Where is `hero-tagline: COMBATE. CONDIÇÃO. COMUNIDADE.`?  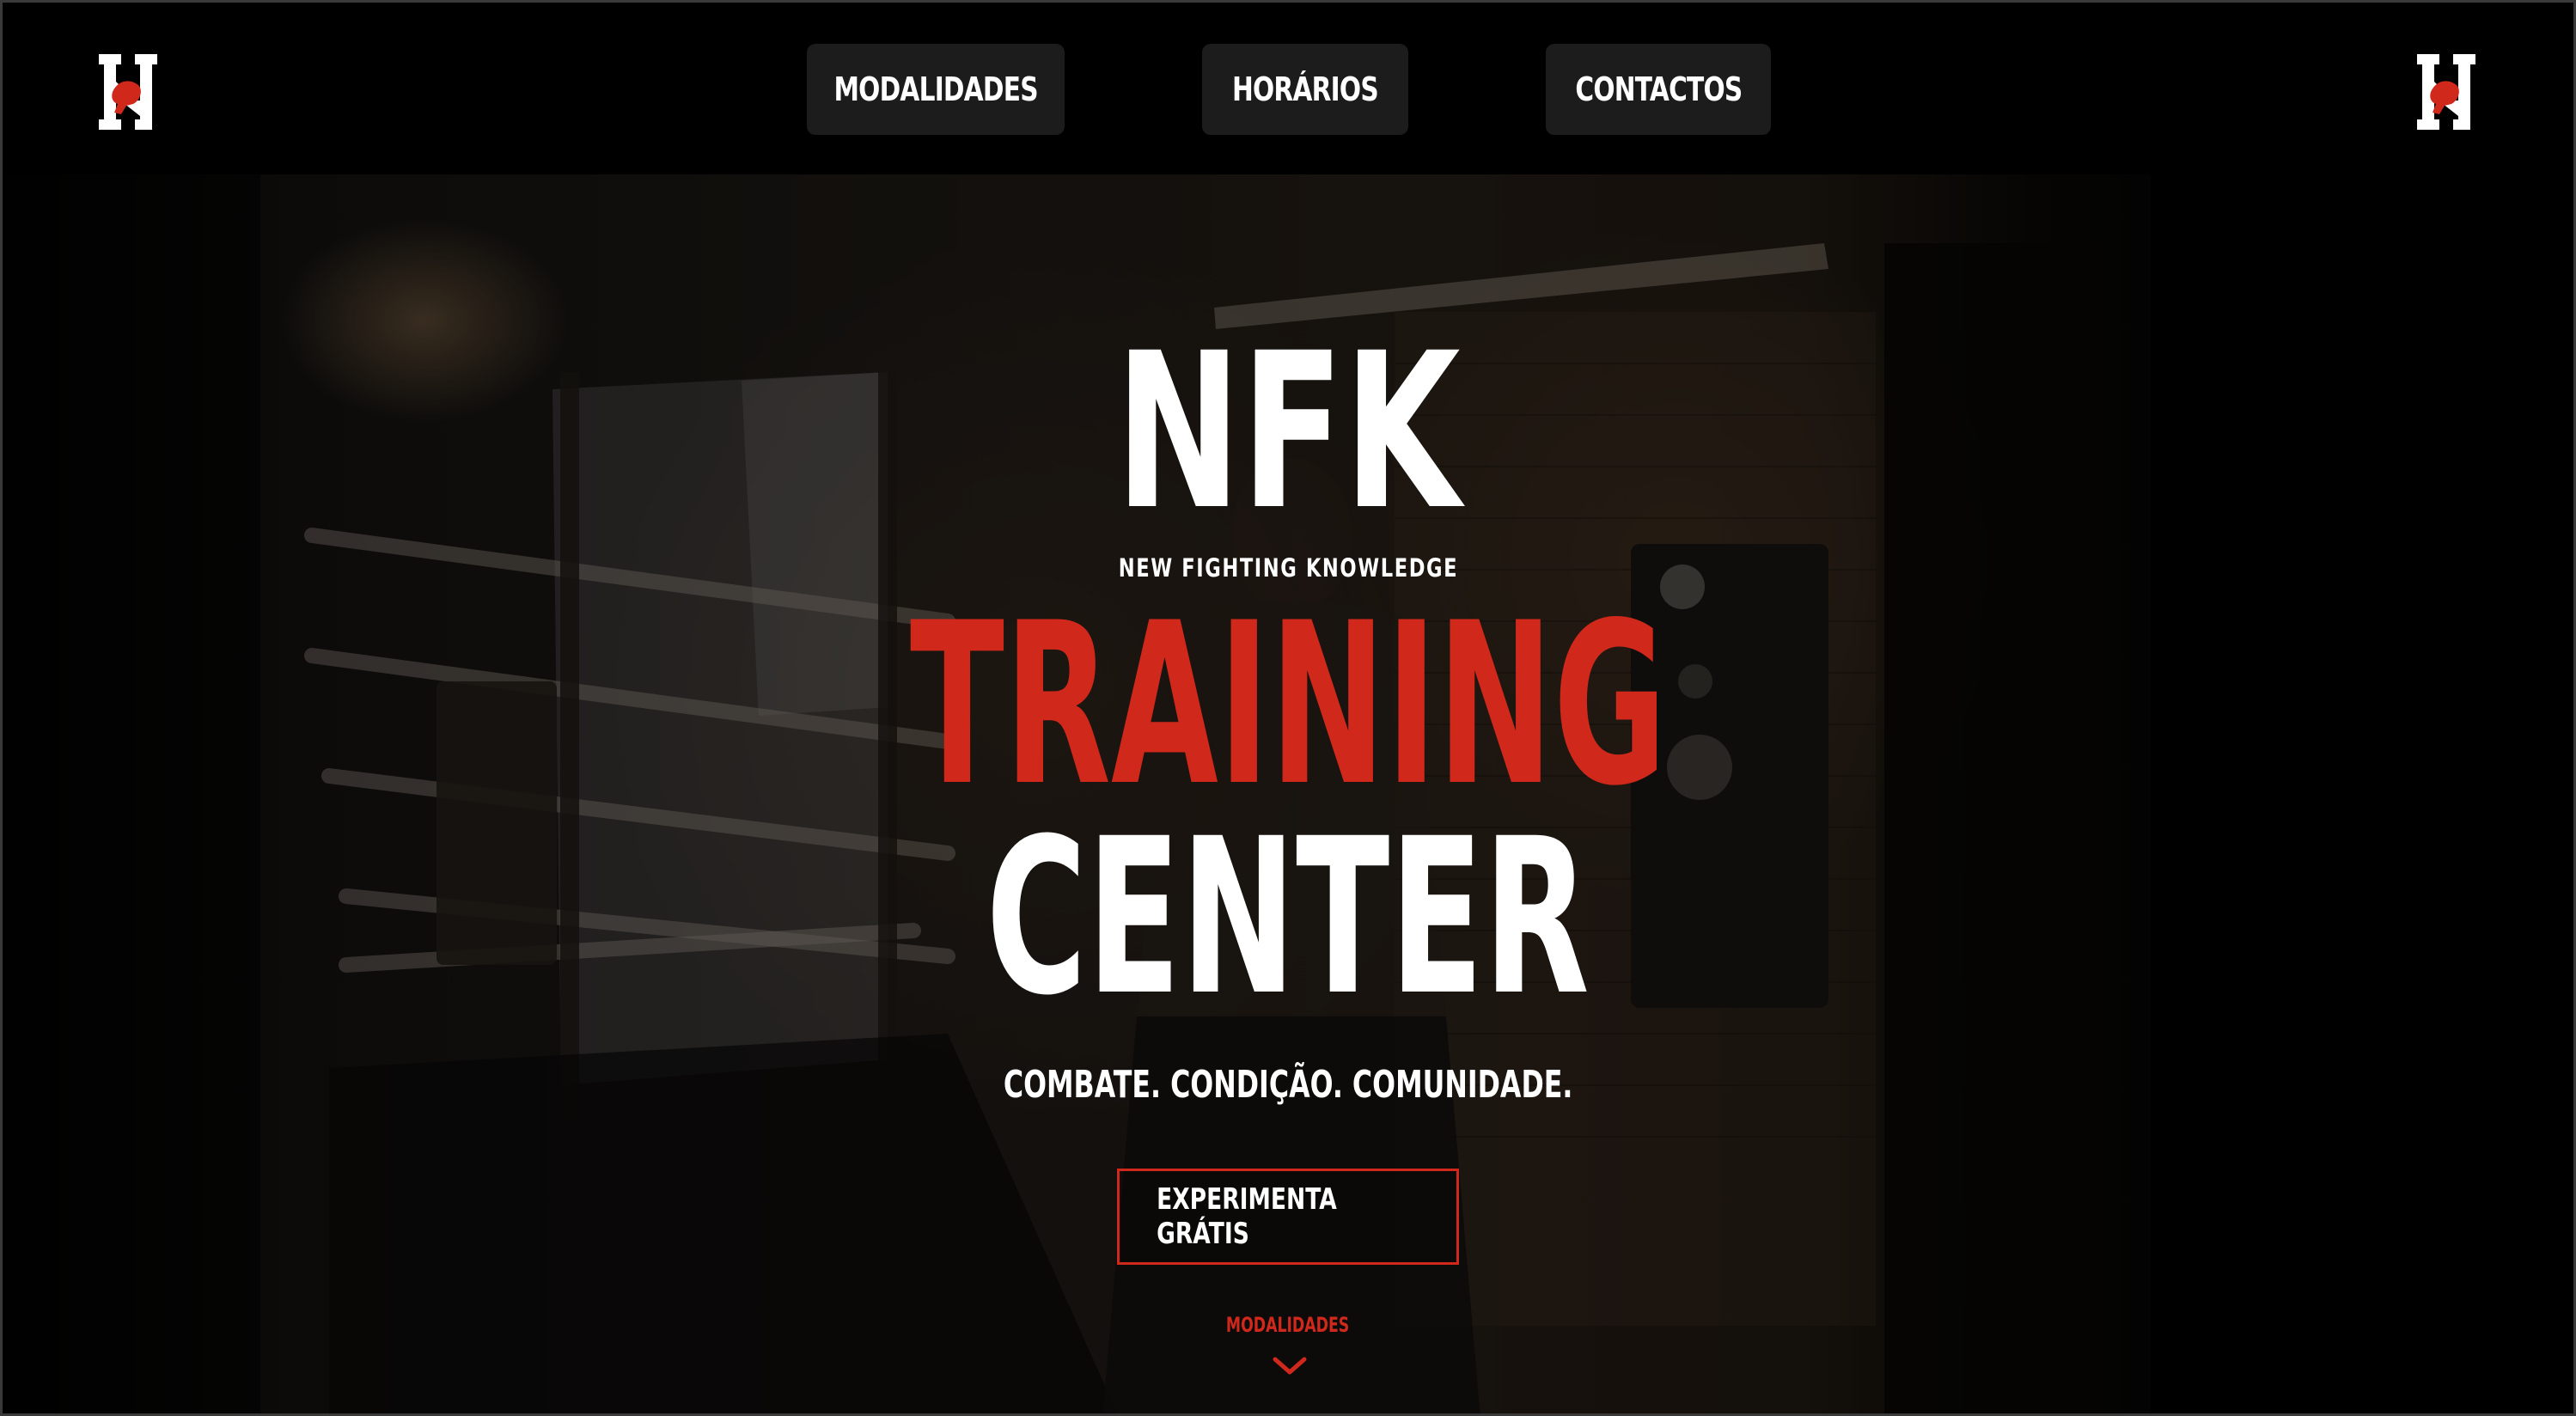
hero-tagline: COMBATE. CONDIÇÃO. COMUNIDADE. is located at coordinates (1288, 1085).